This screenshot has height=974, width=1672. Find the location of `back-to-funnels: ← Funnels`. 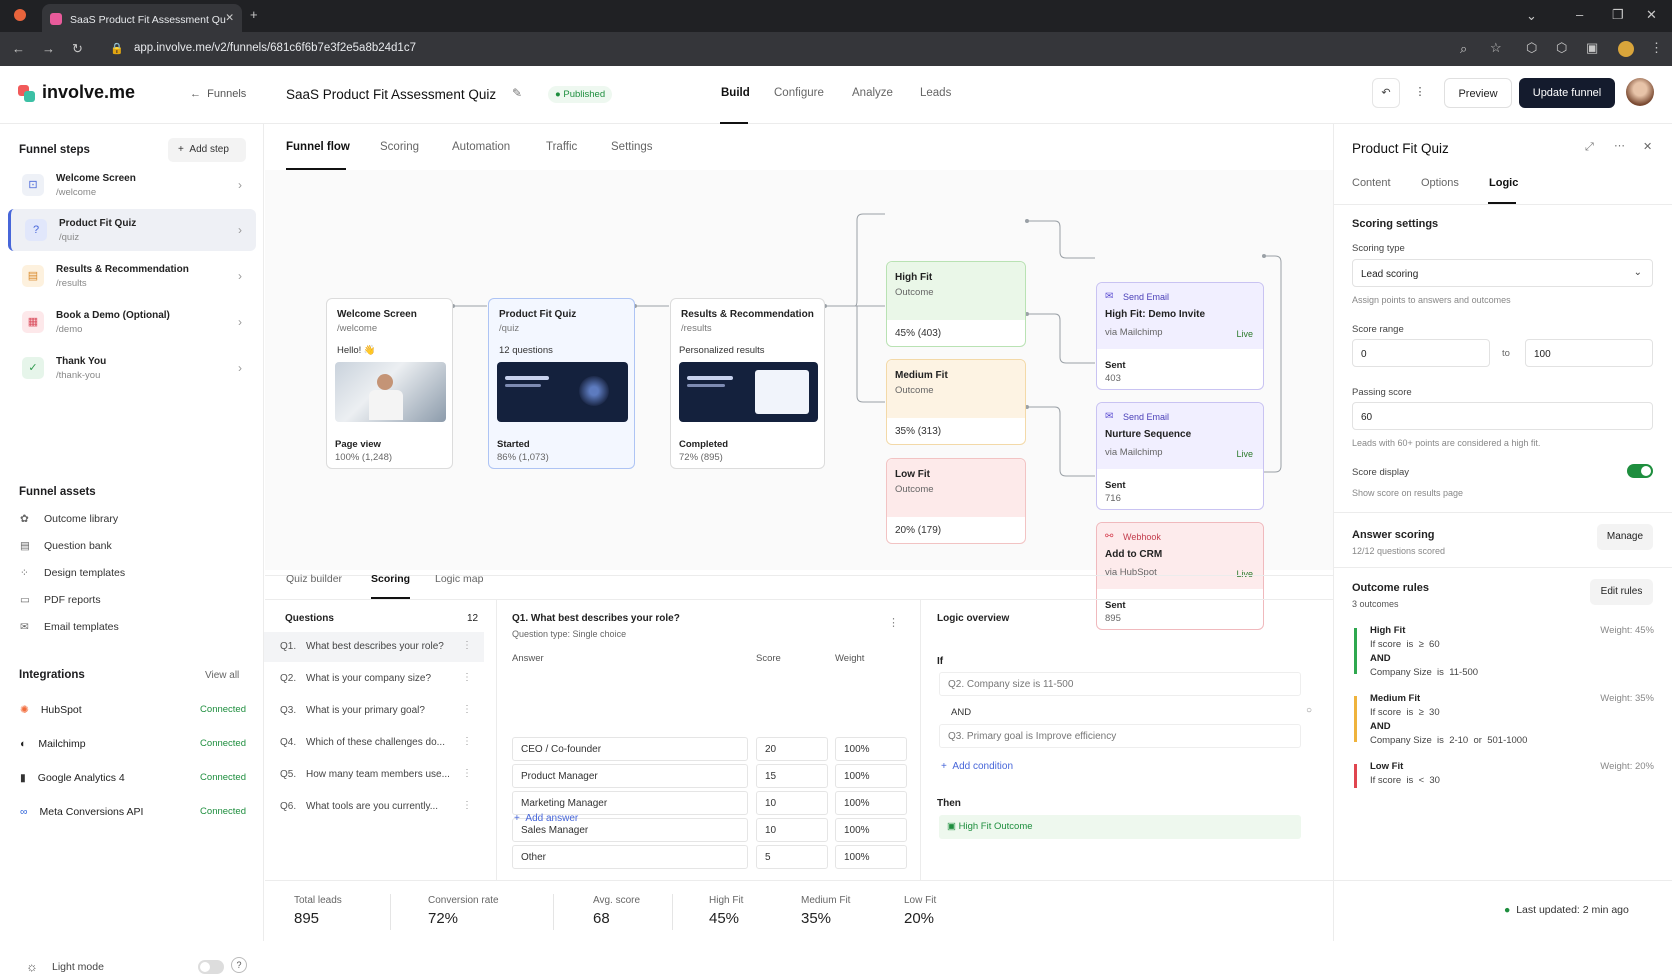

back-to-funnels: ← Funnels is located at coordinates (218, 94).